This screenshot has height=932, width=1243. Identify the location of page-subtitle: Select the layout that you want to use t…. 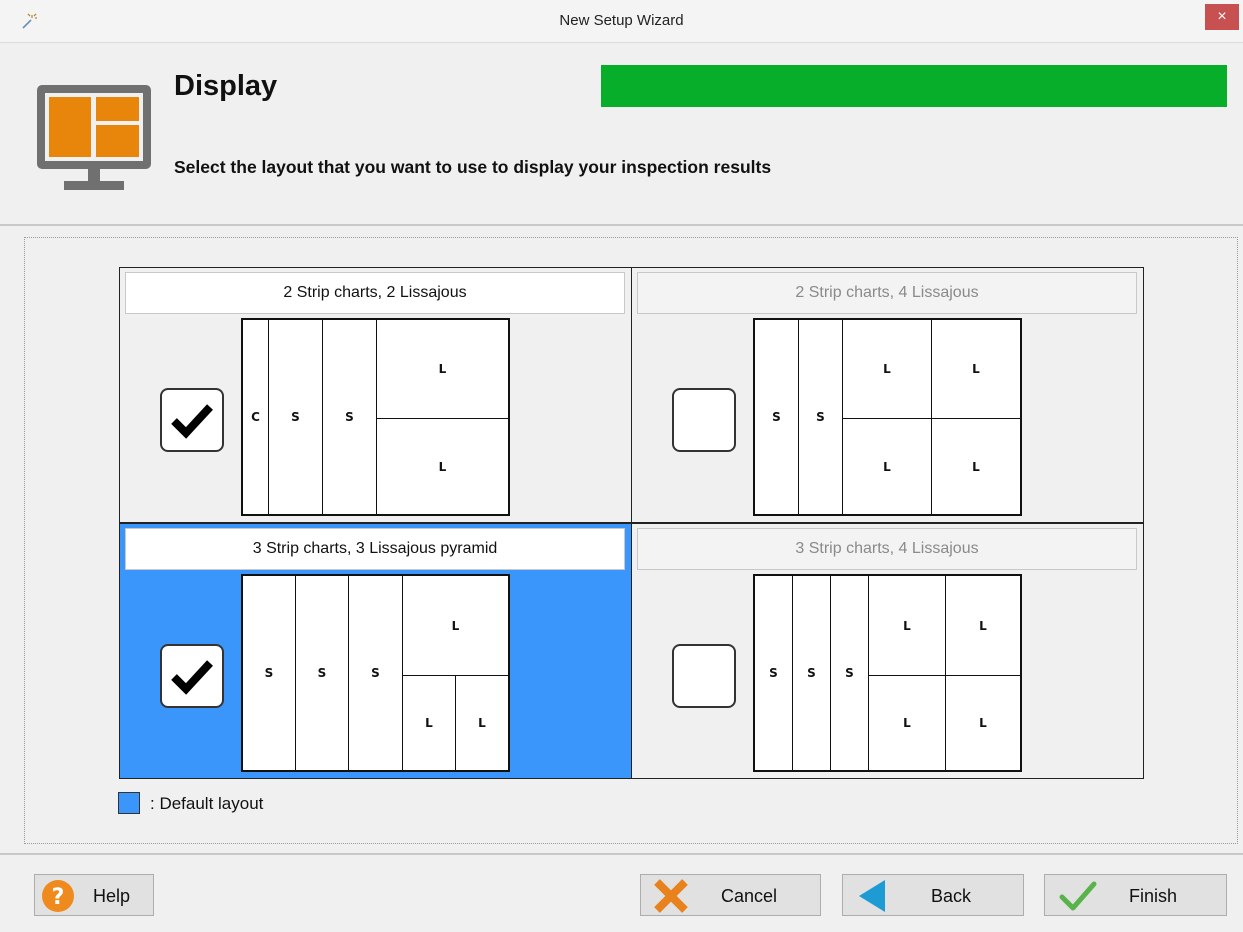
(473, 167).